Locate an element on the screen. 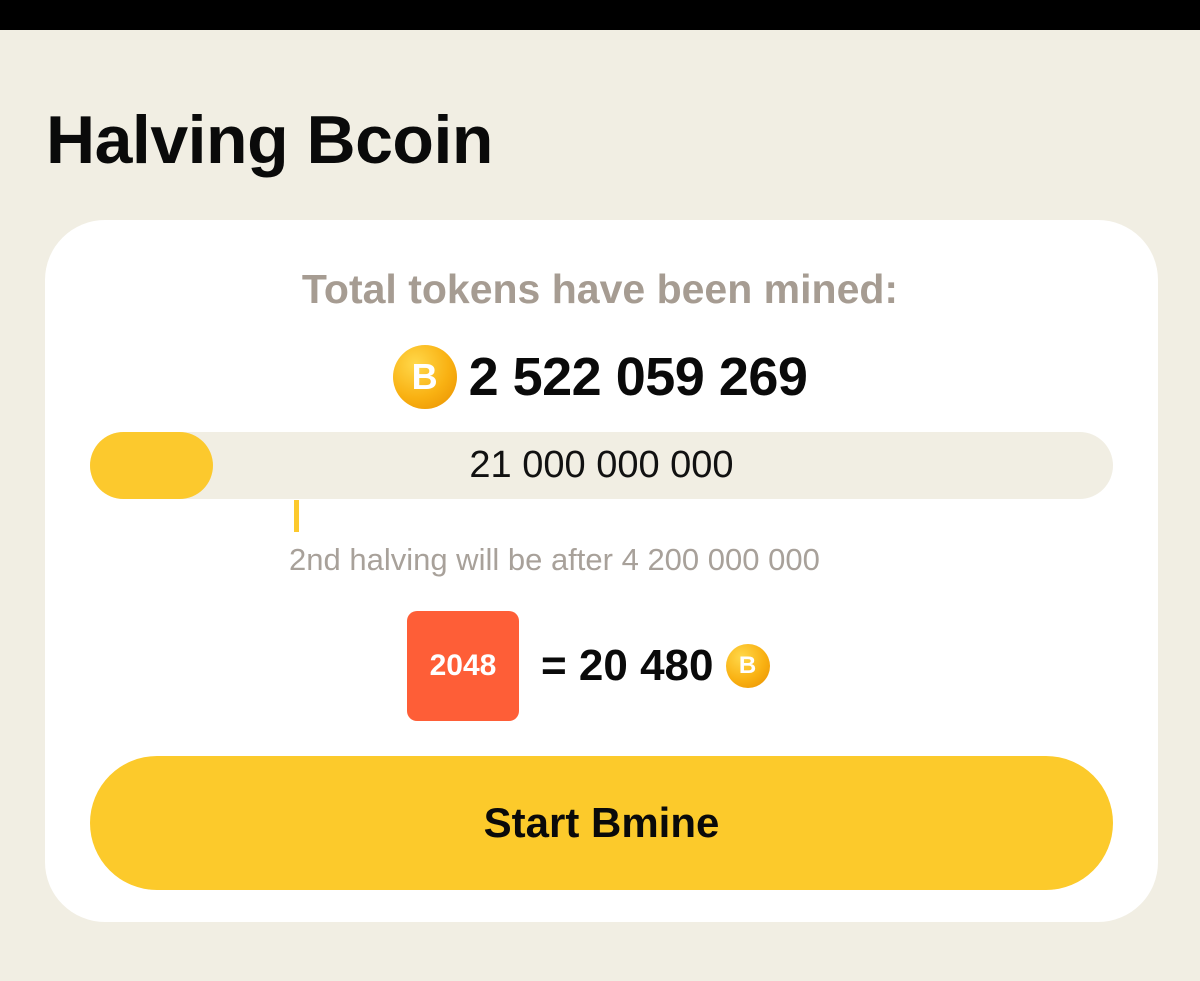 The image size is (1200, 981). tile-2048: 2048 is located at coordinates (463, 666).